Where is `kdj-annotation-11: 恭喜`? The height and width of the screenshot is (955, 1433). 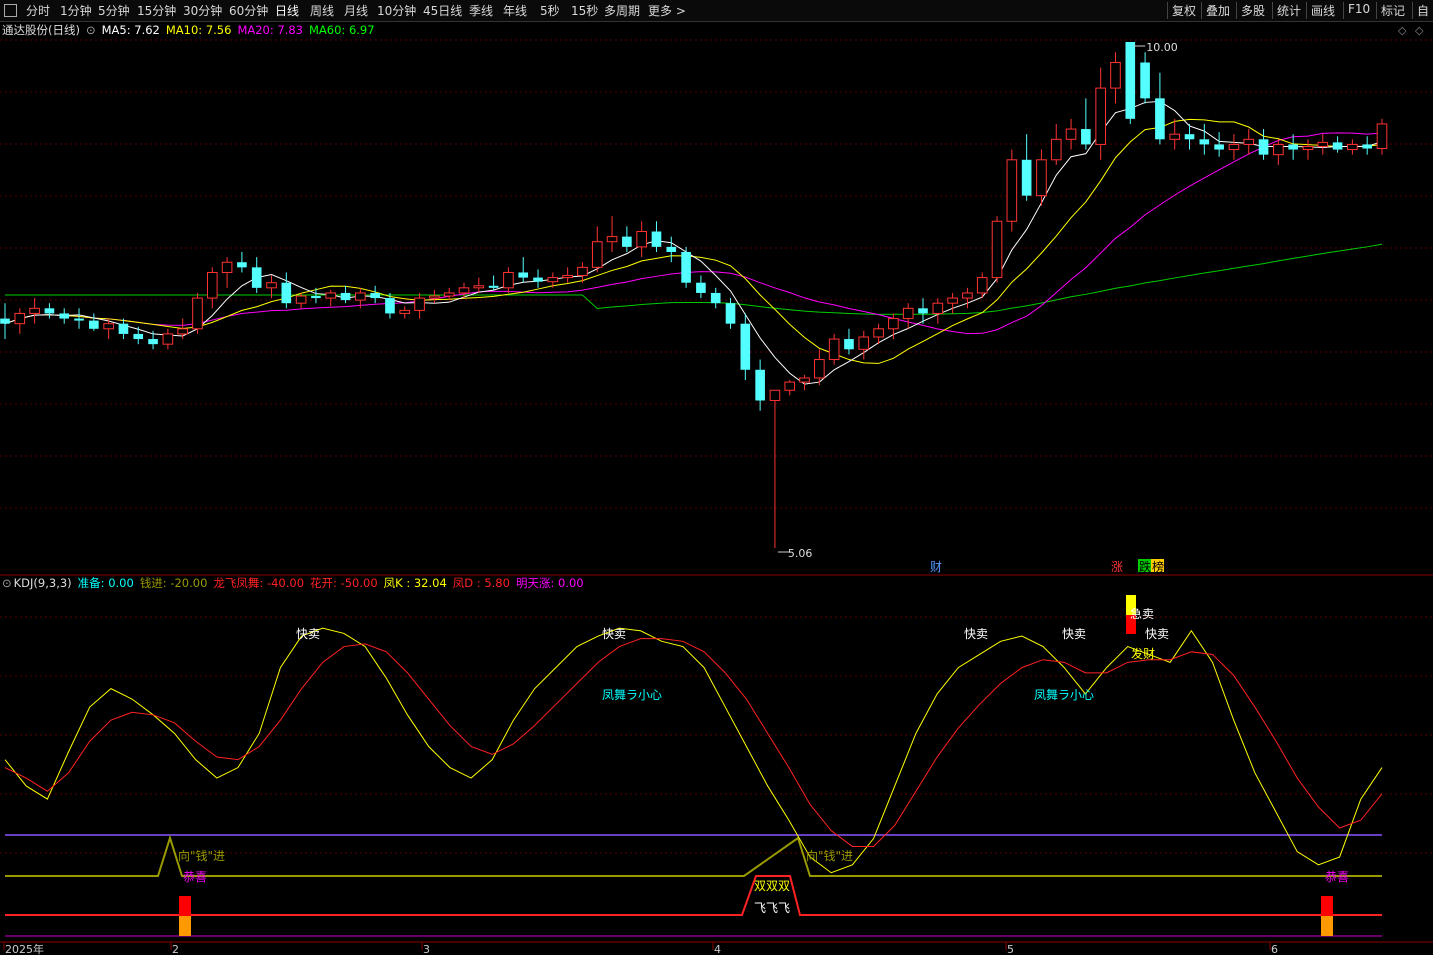
kdj-annotation-11: 恭喜 is located at coordinates (195, 877).